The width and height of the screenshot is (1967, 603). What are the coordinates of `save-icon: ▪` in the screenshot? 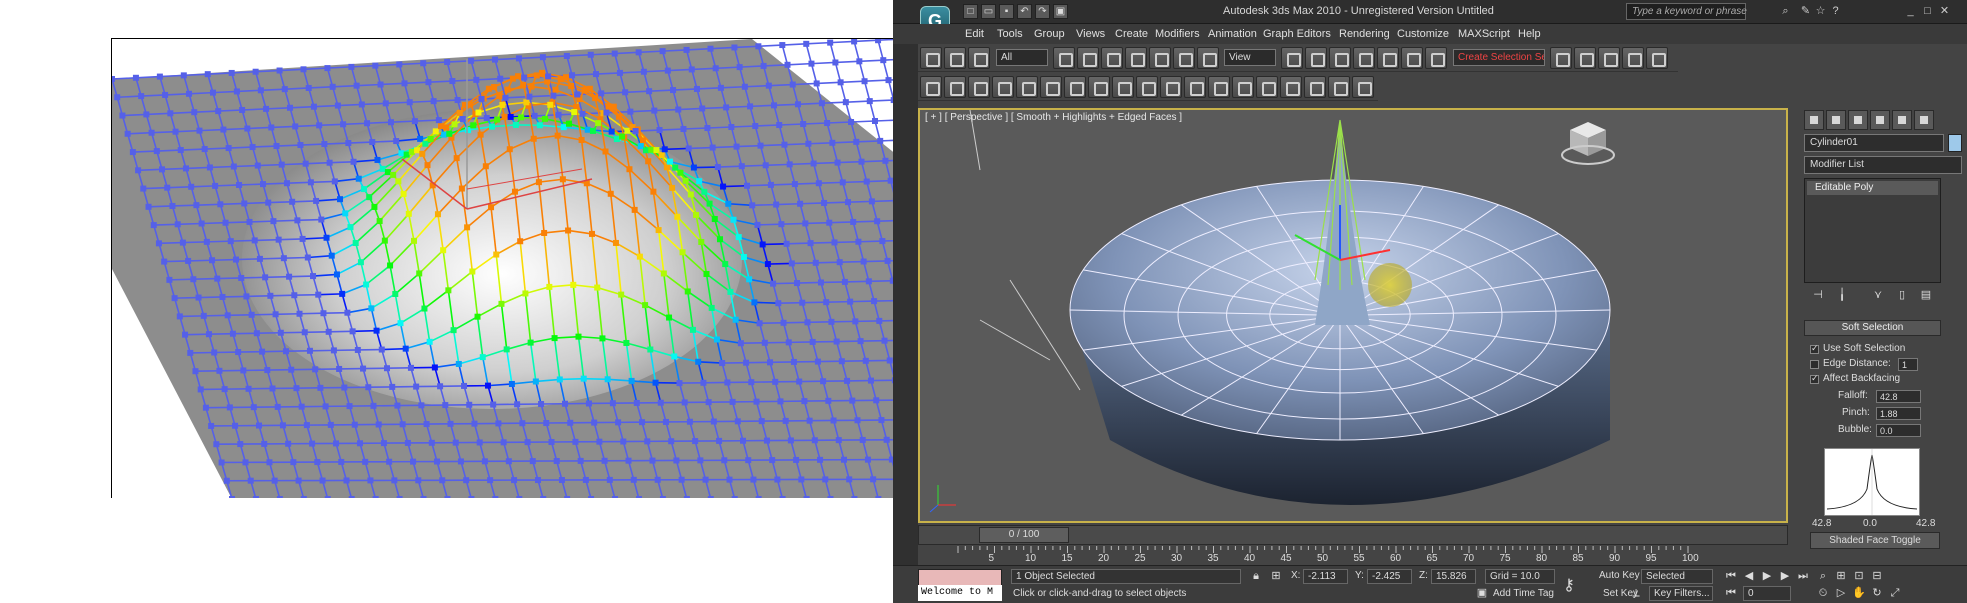 It's located at (1006, 11).